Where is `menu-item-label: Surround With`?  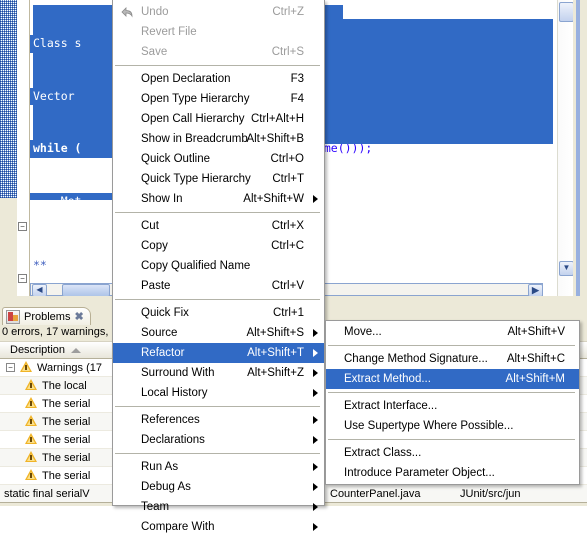 menu-item-label: Surround With is located at coordinates (178, 373).